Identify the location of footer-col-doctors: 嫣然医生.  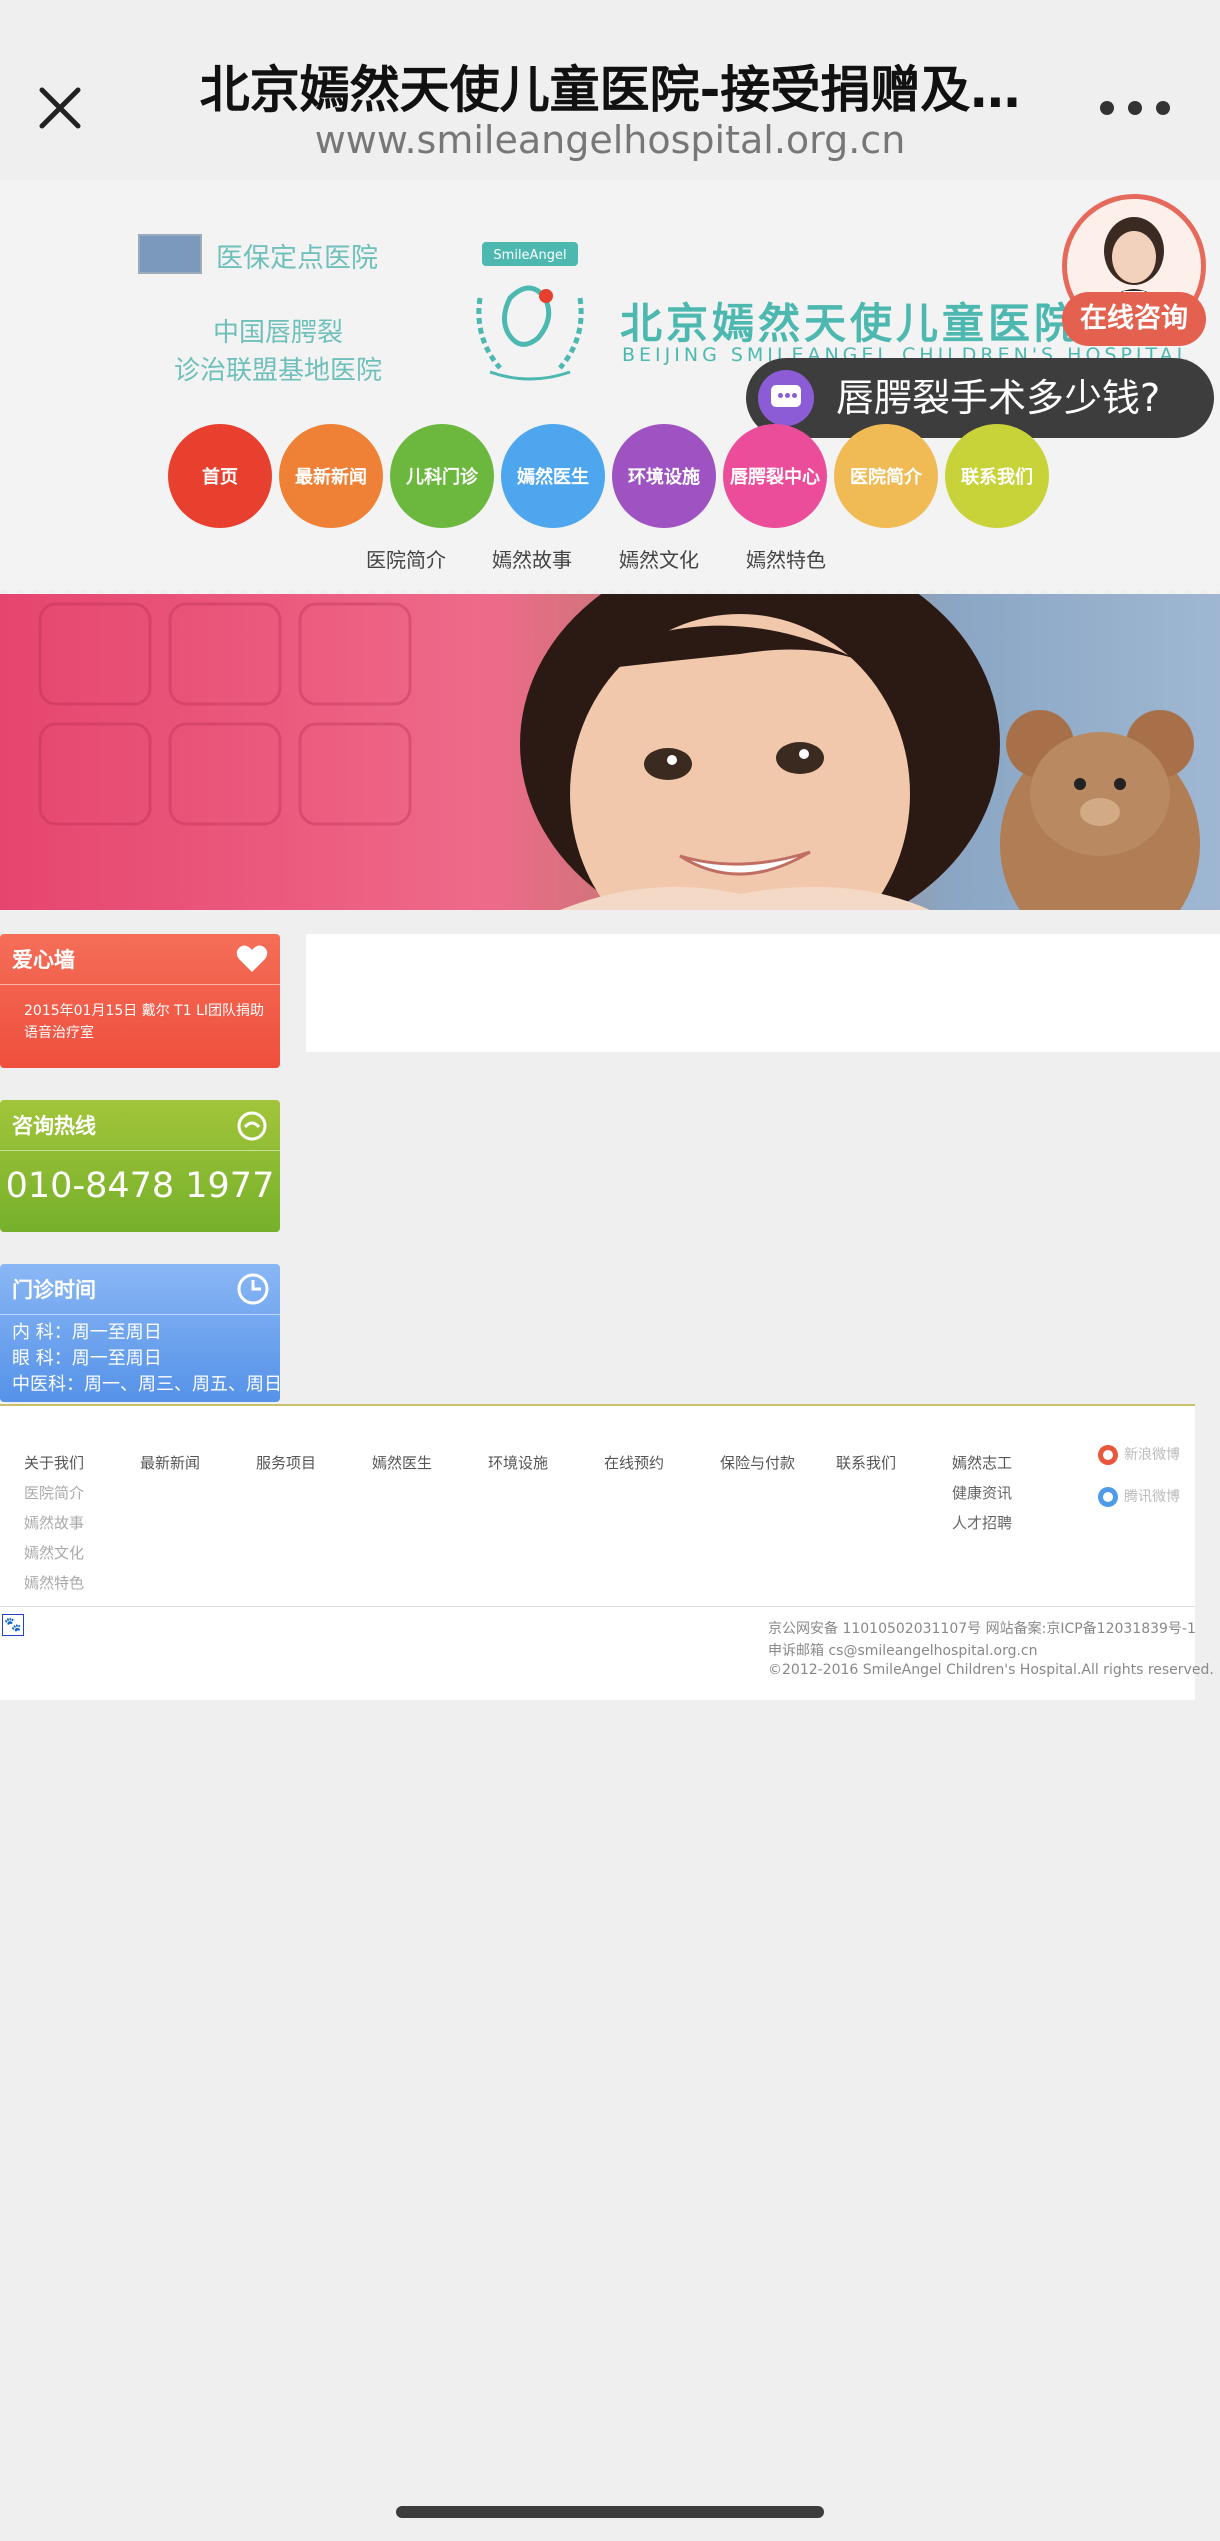
(402, 1463).